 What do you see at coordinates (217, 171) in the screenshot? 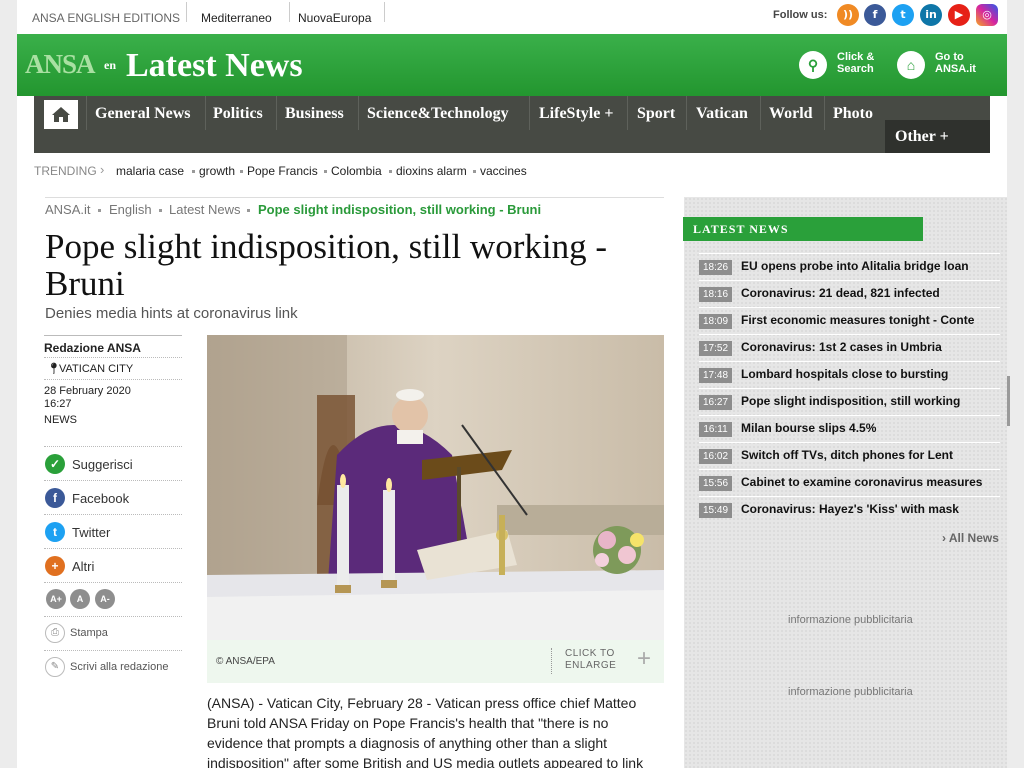
I see `trending-item: growth` at bounding box center [217, 171].